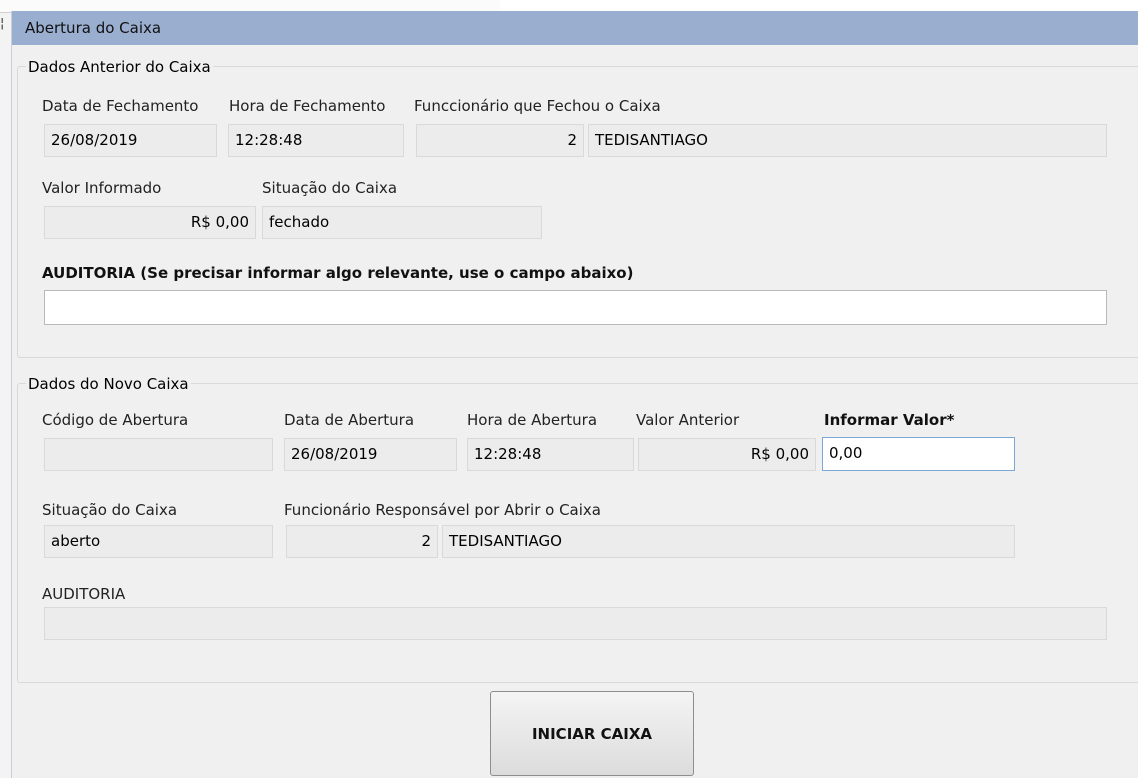 This screenshot has width=1138, height=778. I want to click on responsible-code-field: 2, so click(362, 541).